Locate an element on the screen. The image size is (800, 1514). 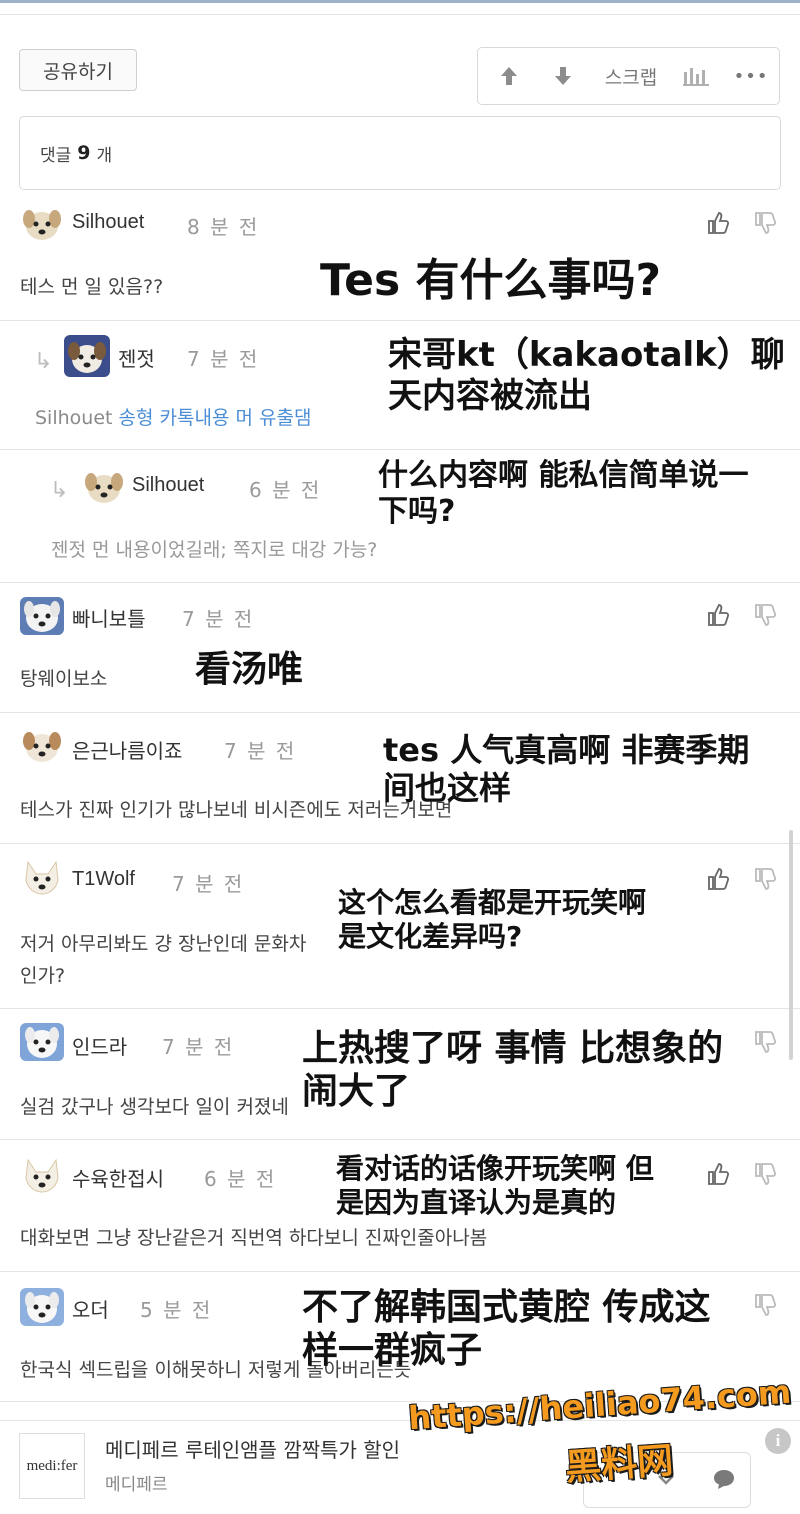
ad-title: 메디페르 루테인앰플 깜짝특가 할인 is located at coordinates (252, 1448).